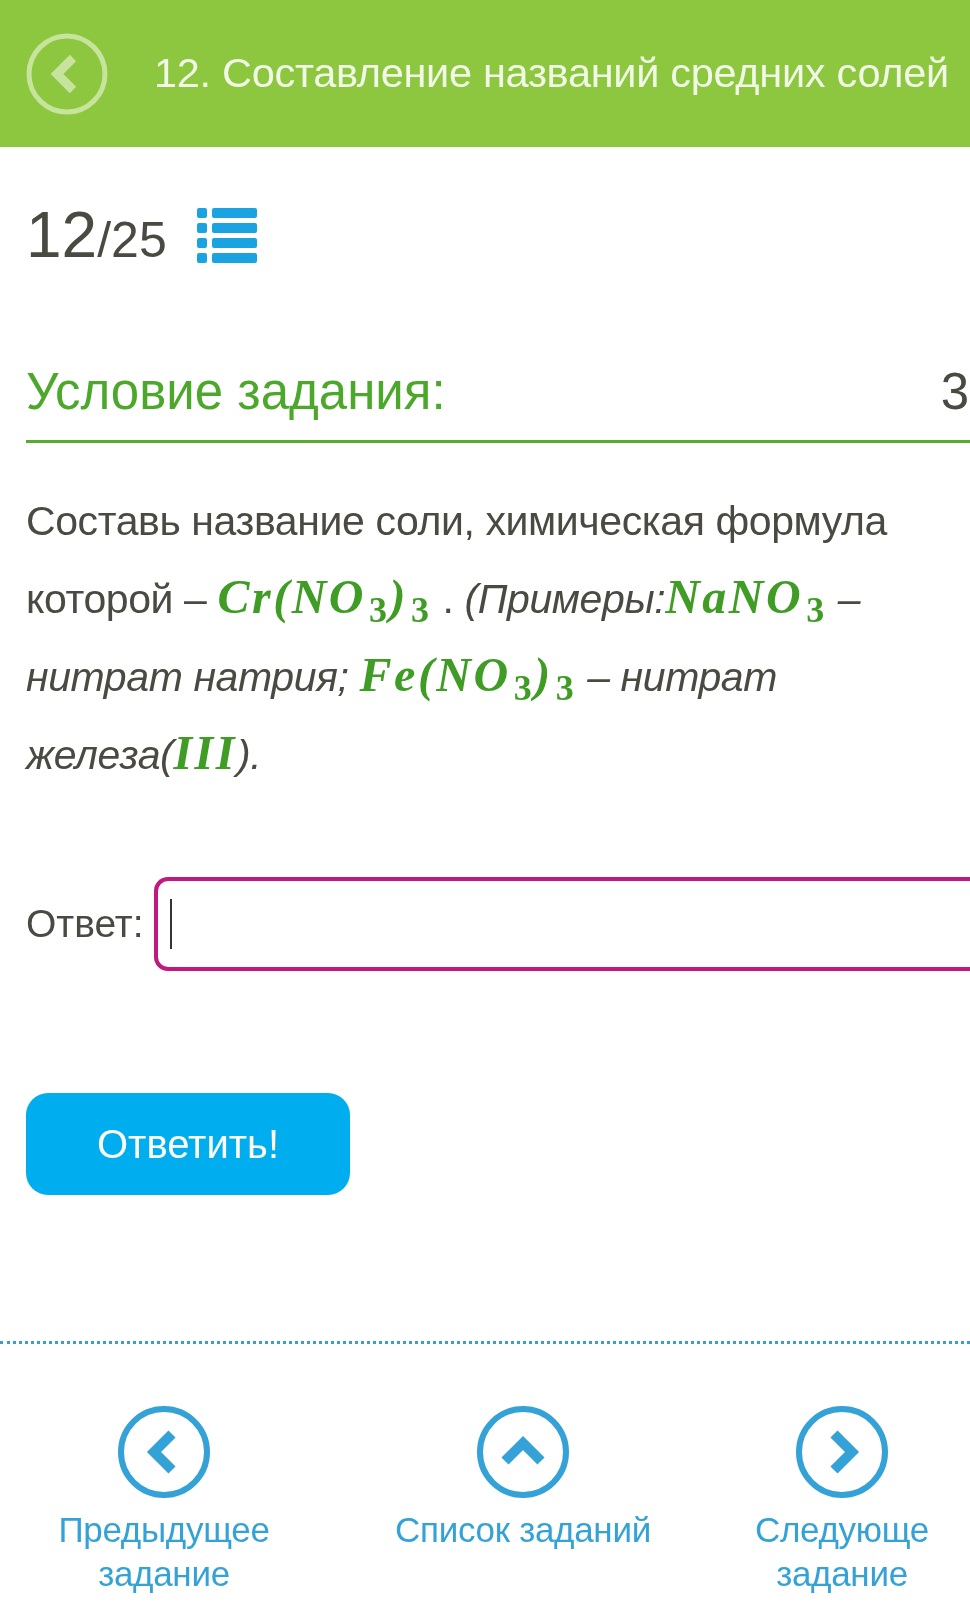 The image size is (970, 1608). Describe the element at coordinates (226, 235) in the screenshot. I see `list-icon` at that location.